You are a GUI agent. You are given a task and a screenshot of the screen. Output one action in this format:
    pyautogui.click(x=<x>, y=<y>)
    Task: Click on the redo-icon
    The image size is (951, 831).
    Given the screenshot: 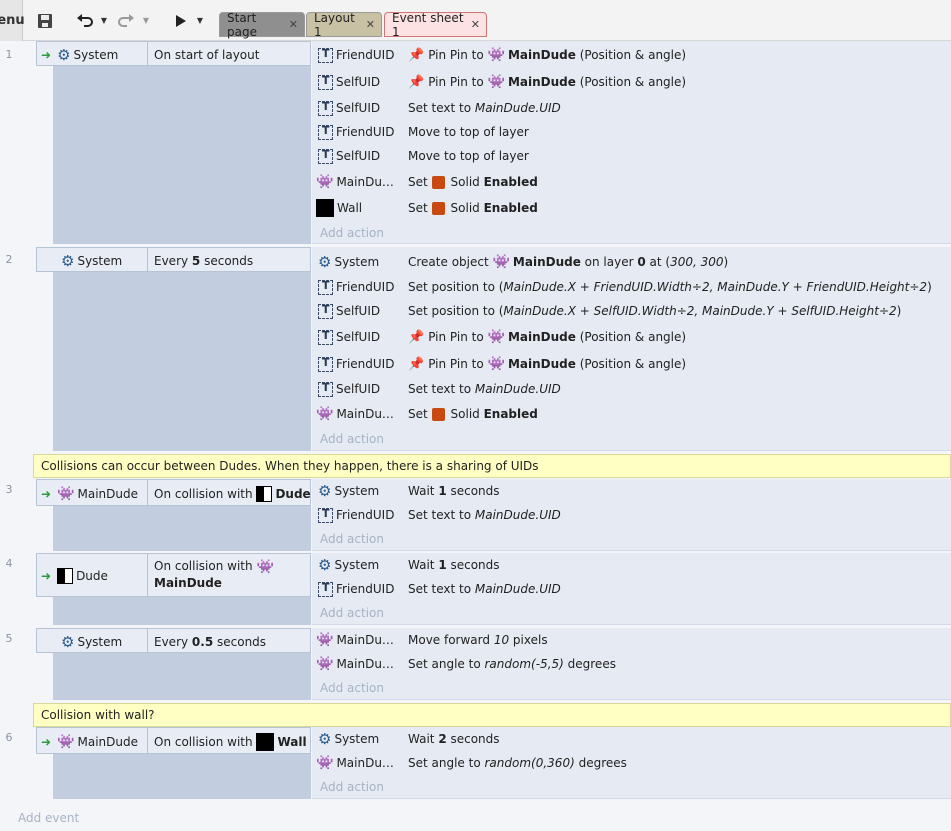 What is the action you would take?
    pyautogui.click(x=126, y=20)
    